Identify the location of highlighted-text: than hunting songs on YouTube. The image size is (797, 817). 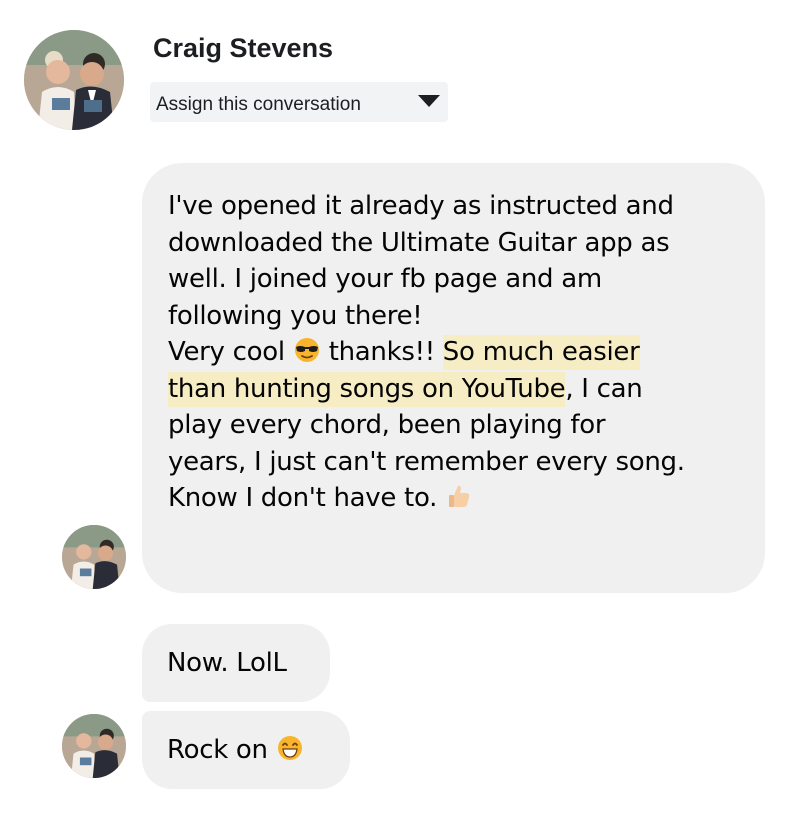
(367, 389).